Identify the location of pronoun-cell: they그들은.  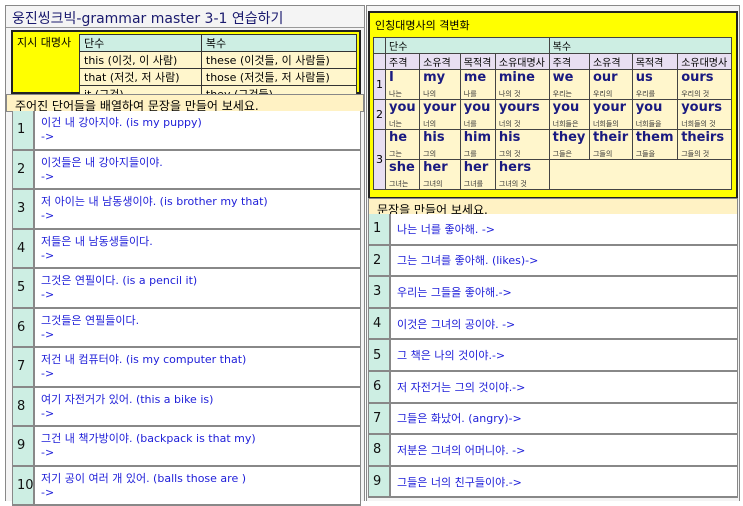
(569, 145).